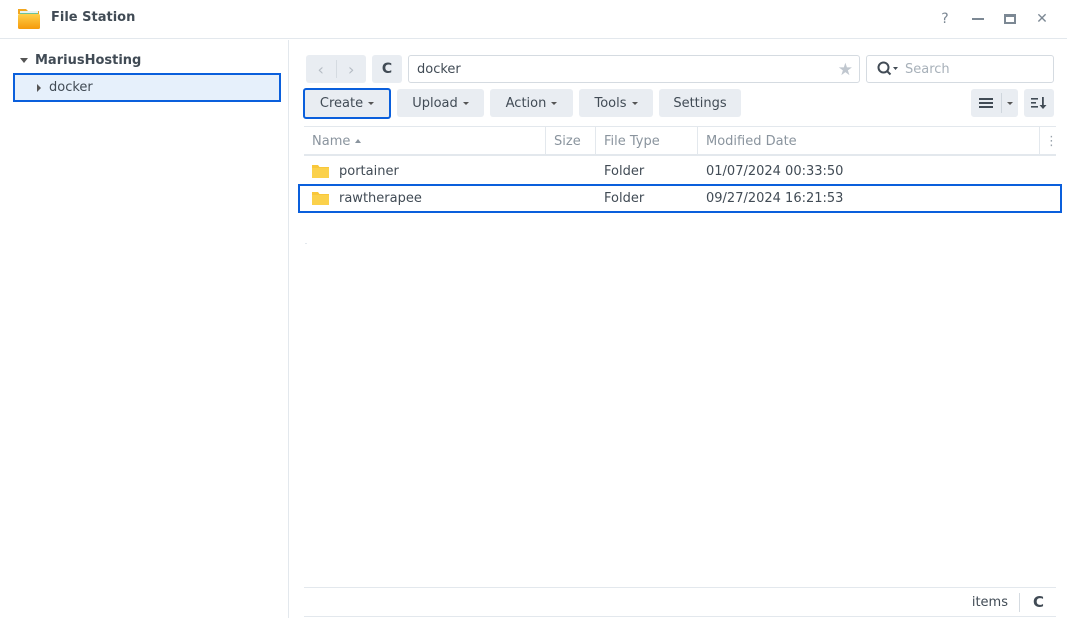 Image resolution: width=1067 pixels, height=618 pixels. Describe the element at coordinates (331, 141) in the screenshot. I see `column-label: Name` at that location.